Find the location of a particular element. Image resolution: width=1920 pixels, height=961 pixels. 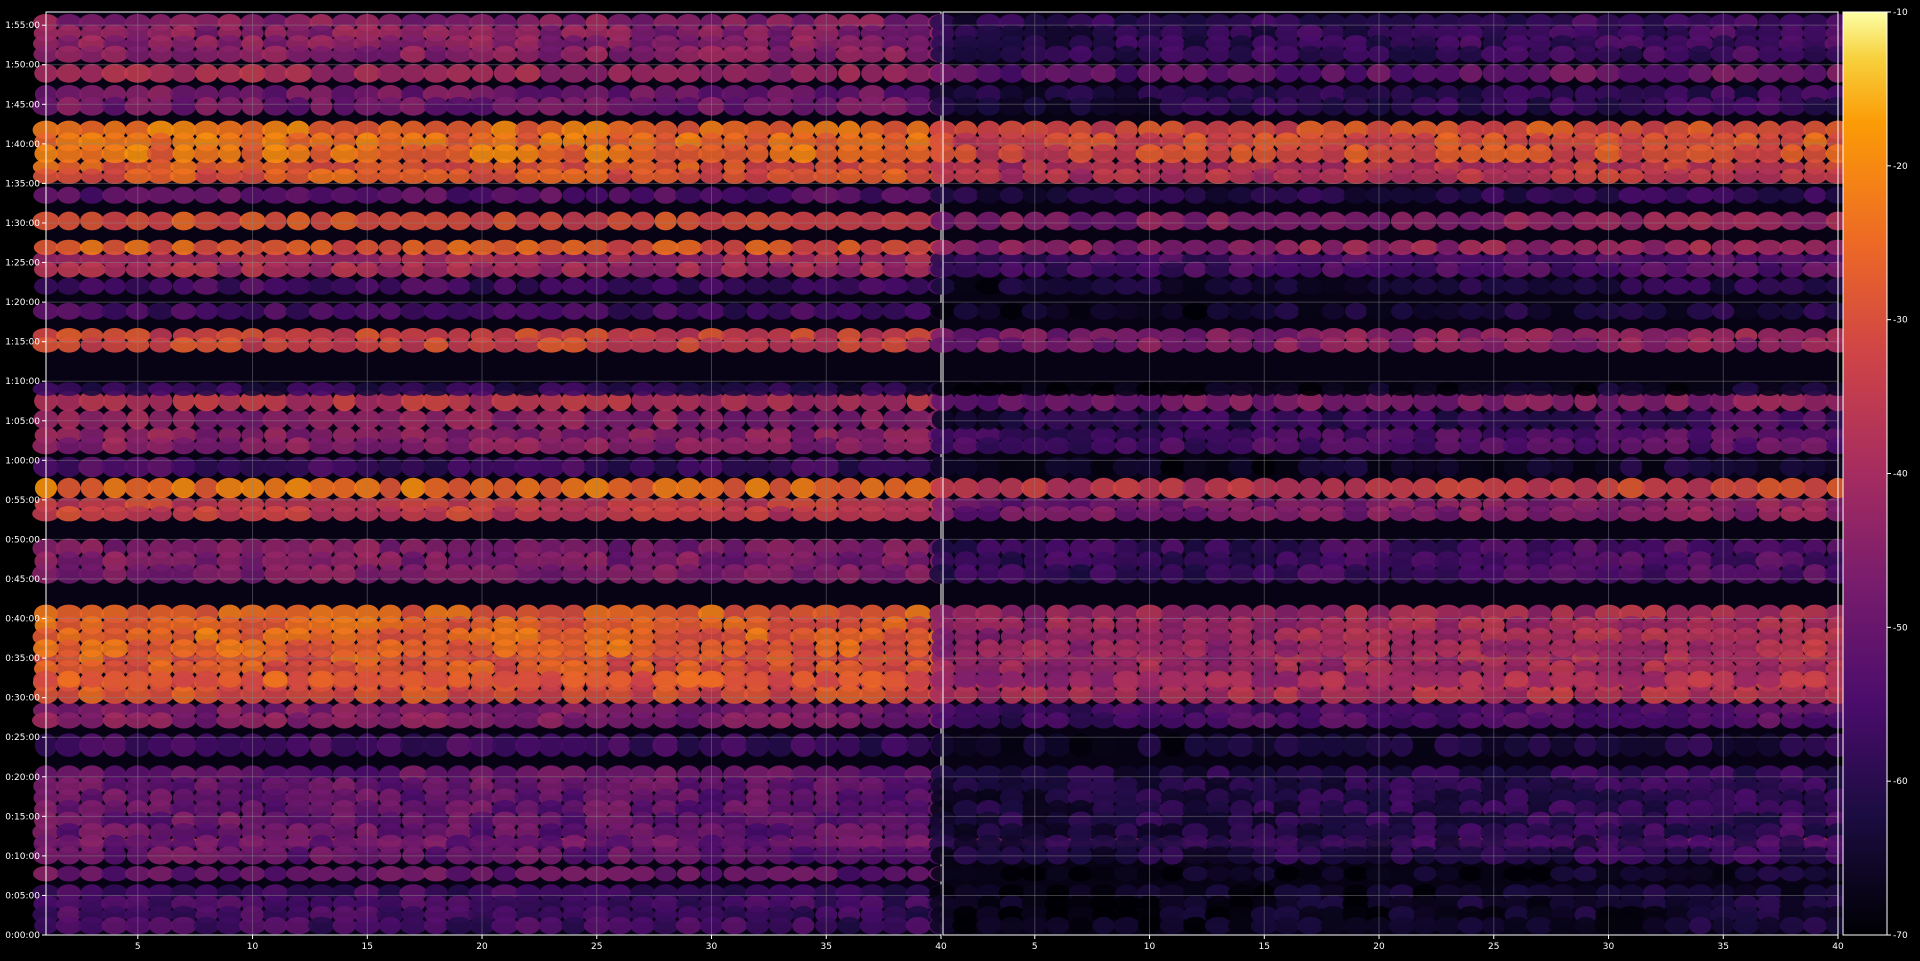

y-tick-label: 1:05:00 is located at coordinates (22, 422).